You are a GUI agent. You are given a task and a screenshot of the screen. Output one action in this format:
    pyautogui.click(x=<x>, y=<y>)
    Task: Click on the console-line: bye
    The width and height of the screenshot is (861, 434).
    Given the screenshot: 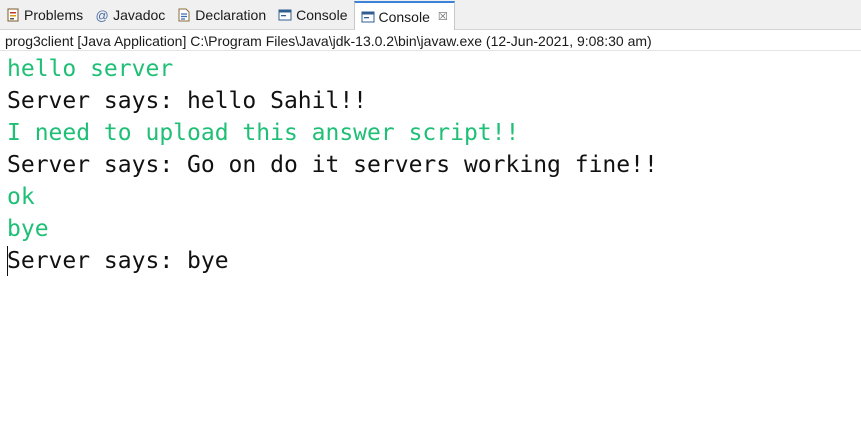 What is the action you would take?
    pyautogui.click(x=28, y=229)
    